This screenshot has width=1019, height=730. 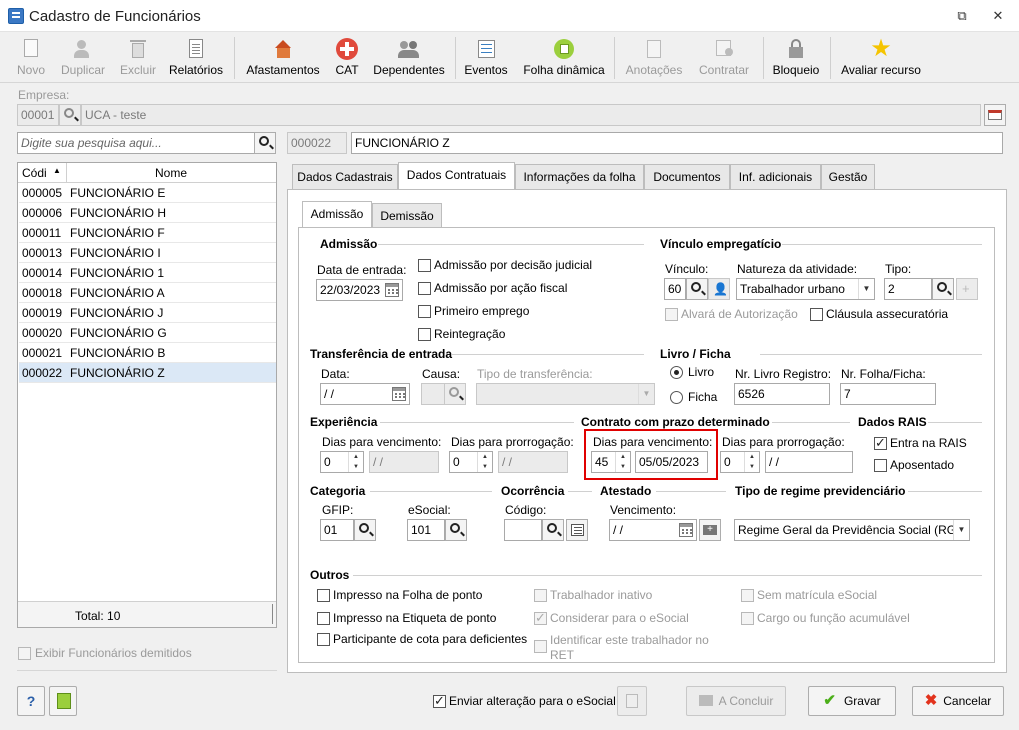 I want to click on table-row: 000022 FUNCIONÁRIO Z, so click(x=147, y=373).